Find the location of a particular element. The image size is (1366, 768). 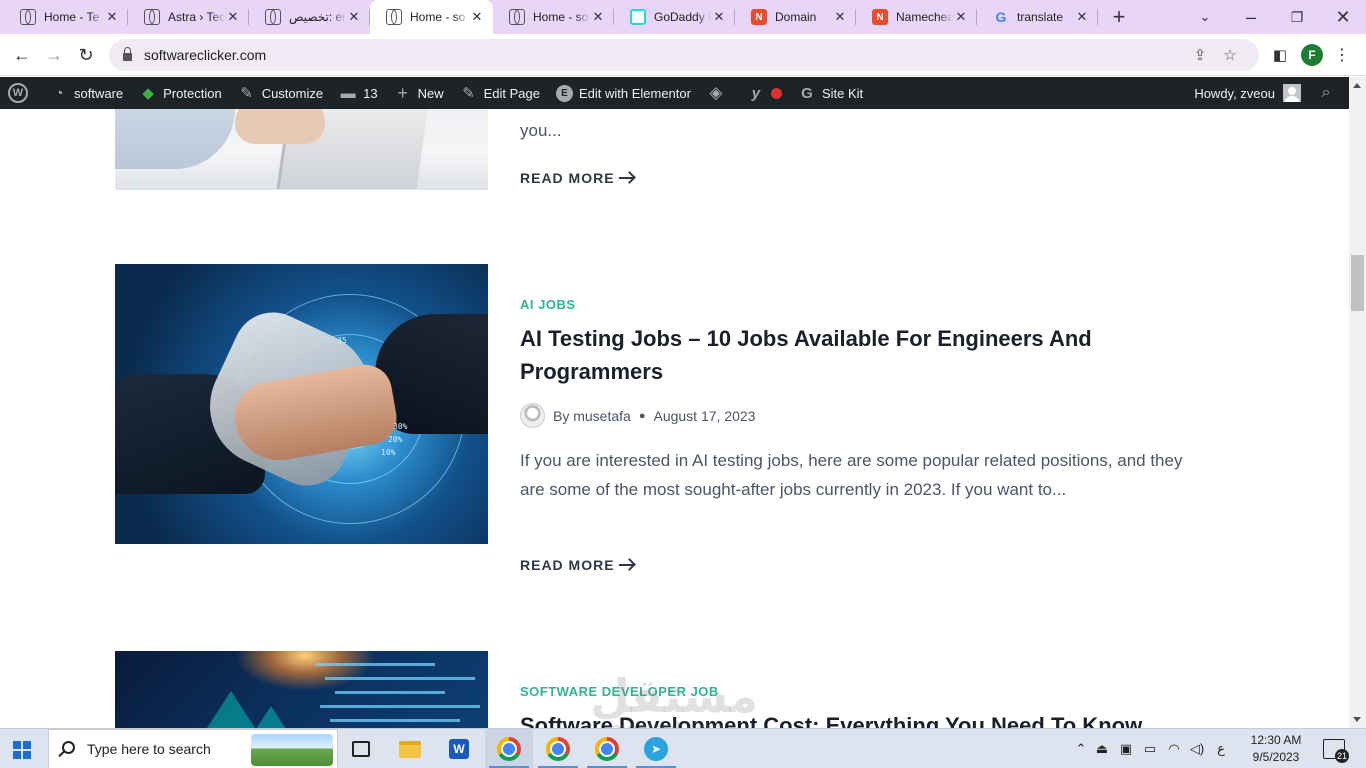

reload-icon: ↻ is located at coordinates (86, 55).